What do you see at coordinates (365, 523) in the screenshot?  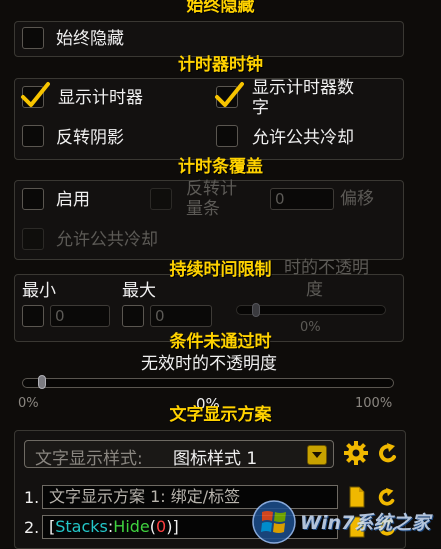 I see `watermark-text: Win7系统之家` at bounding box center [365, 523].